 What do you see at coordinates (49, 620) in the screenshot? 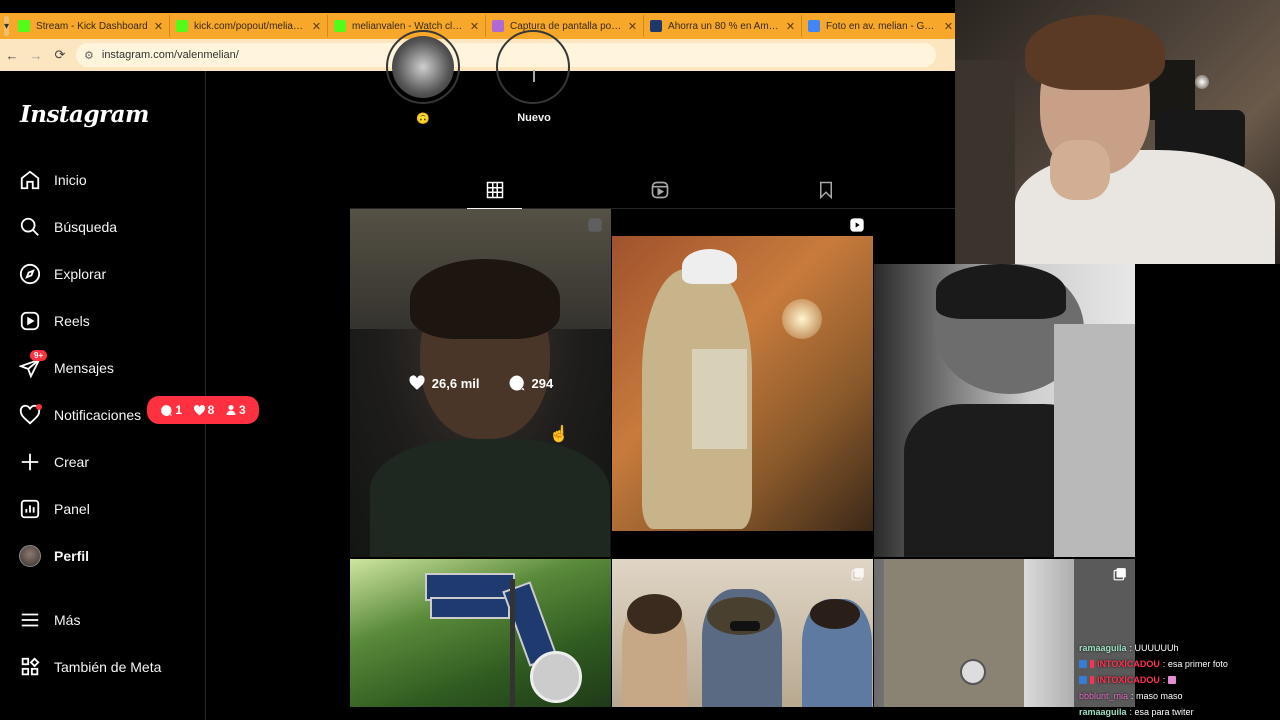
I see `sidebar-item-mas: Más` at bounding box center [49, 620].